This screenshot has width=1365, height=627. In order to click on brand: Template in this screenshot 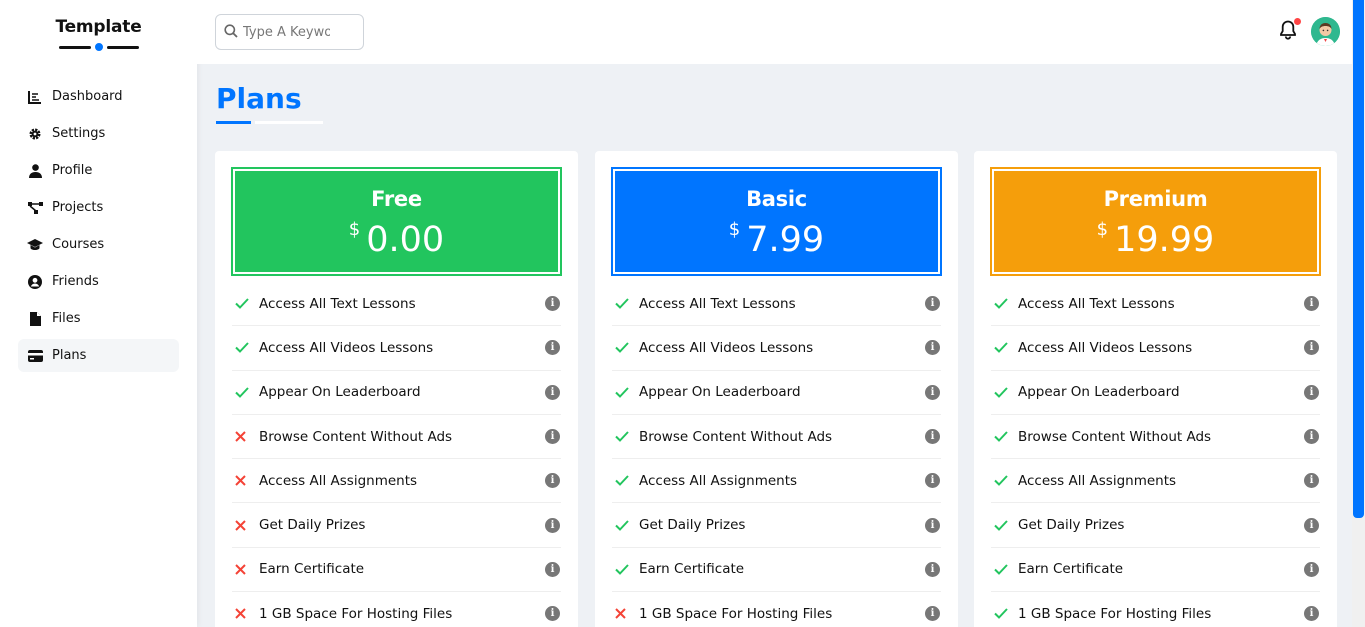, I will do `click(98, 40)`.